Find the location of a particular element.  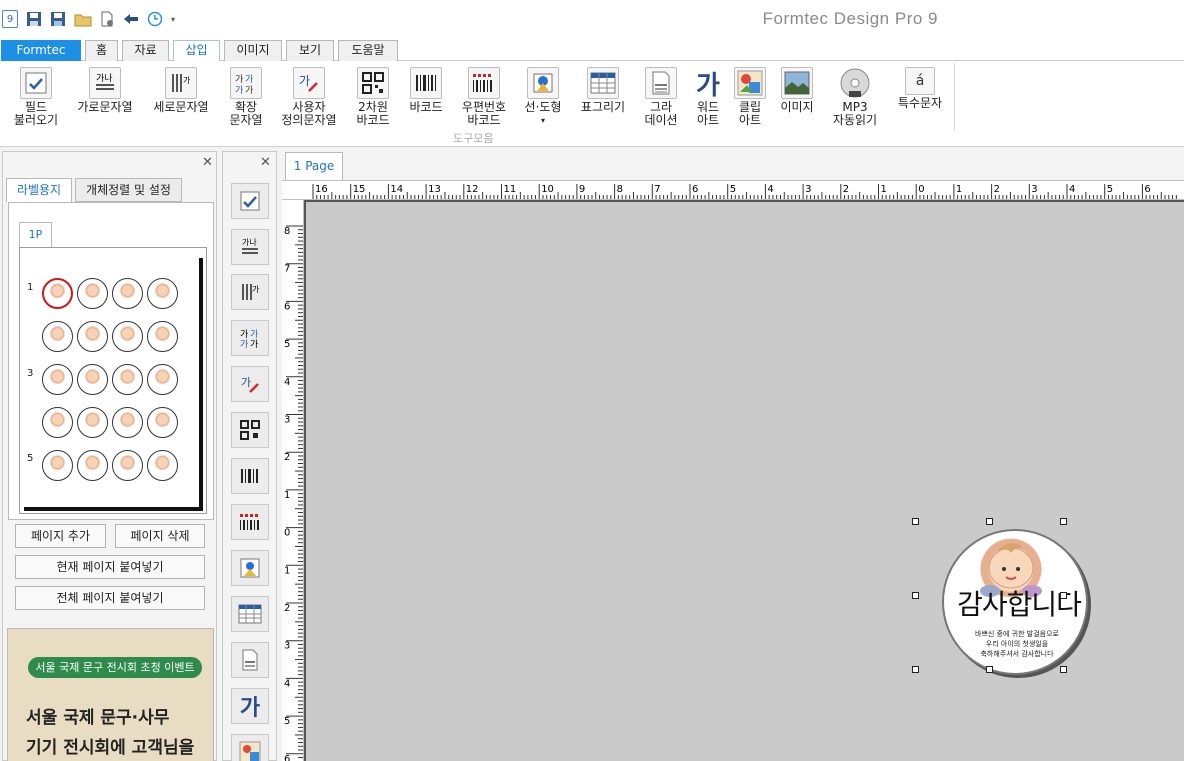

ruler-label: 4 is located at coordinates (770, 189).